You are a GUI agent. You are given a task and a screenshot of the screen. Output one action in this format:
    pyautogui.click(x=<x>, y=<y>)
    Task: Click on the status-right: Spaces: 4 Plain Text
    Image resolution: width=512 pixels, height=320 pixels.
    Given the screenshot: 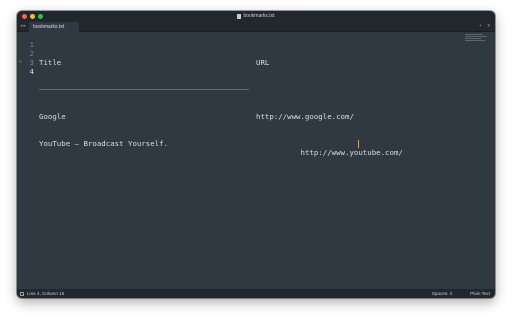 What is the action you would take?
    pyautogui.click(x=461, y=293)
    